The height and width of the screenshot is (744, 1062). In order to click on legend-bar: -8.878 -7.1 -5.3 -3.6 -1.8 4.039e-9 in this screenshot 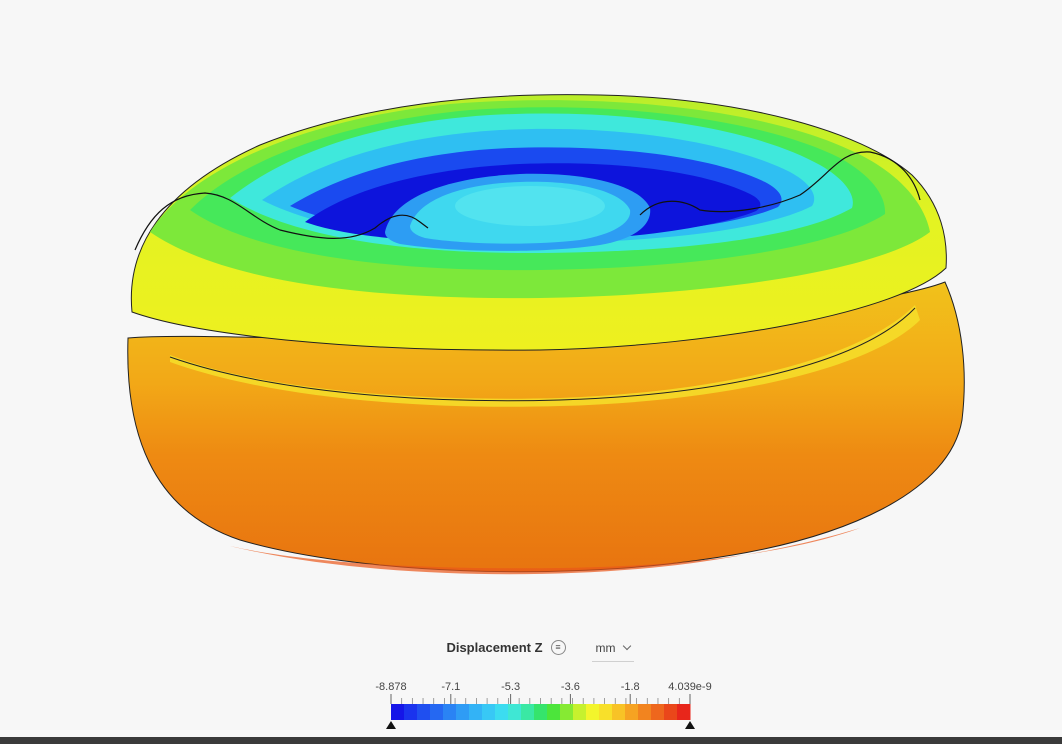, I will do `click(543, 705)`.